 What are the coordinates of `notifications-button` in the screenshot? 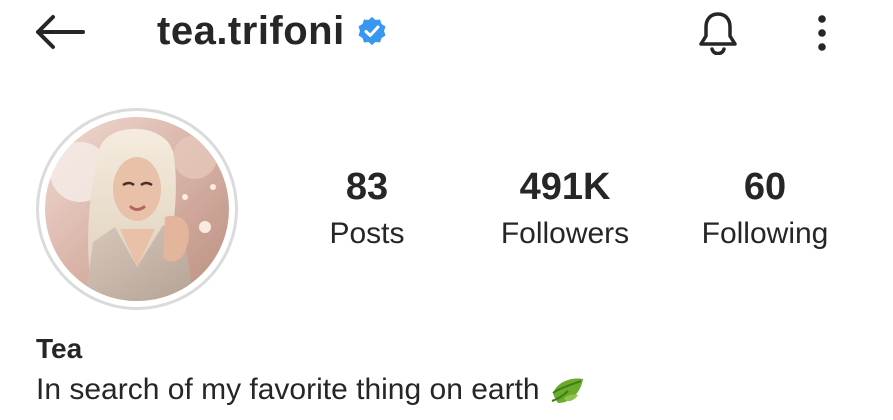 It's located at (718, 33).